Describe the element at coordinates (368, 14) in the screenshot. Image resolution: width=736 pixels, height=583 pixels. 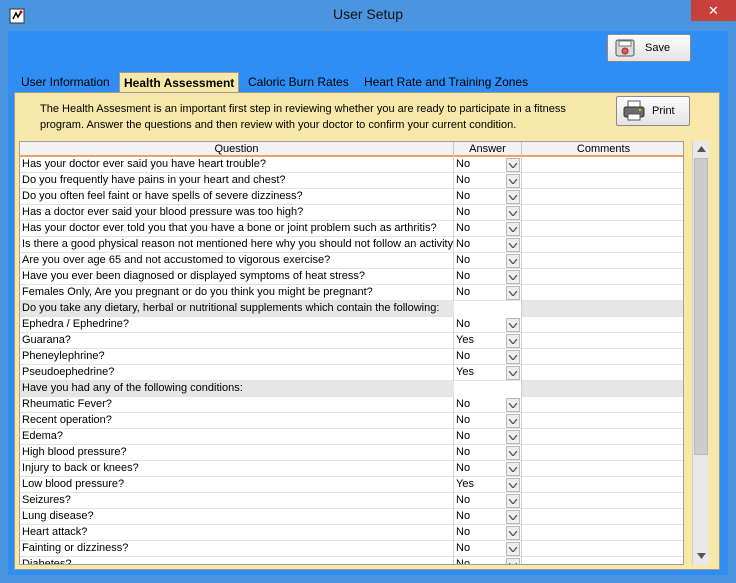
I see `window-title: User Setup` at that location.